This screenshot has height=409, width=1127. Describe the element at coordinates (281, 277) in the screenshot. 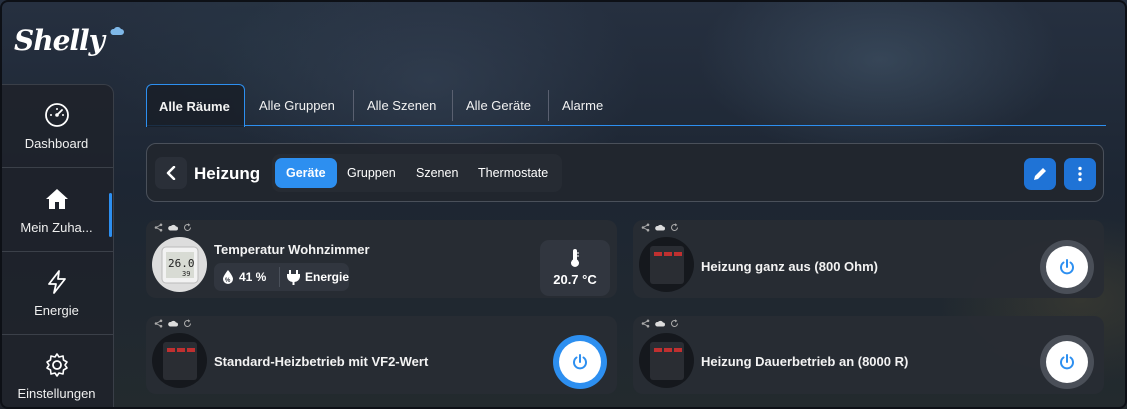

I see `sensor-readings: % 41 % Energie` at that location.